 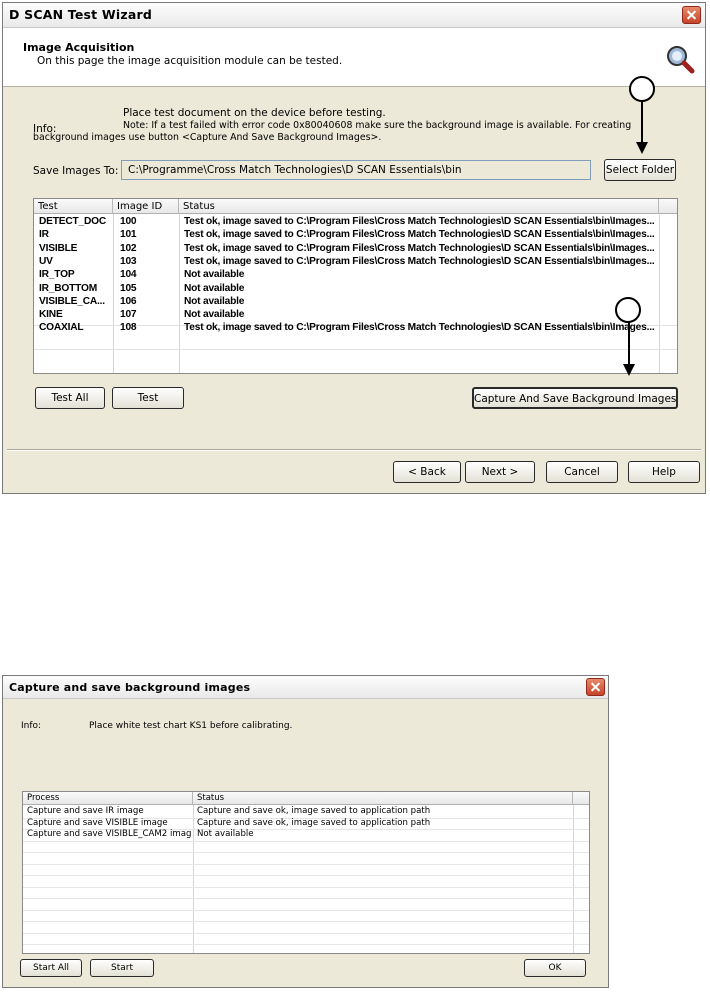 I want to click on column-header-dialog-spacer, so click(x=581, y=798).